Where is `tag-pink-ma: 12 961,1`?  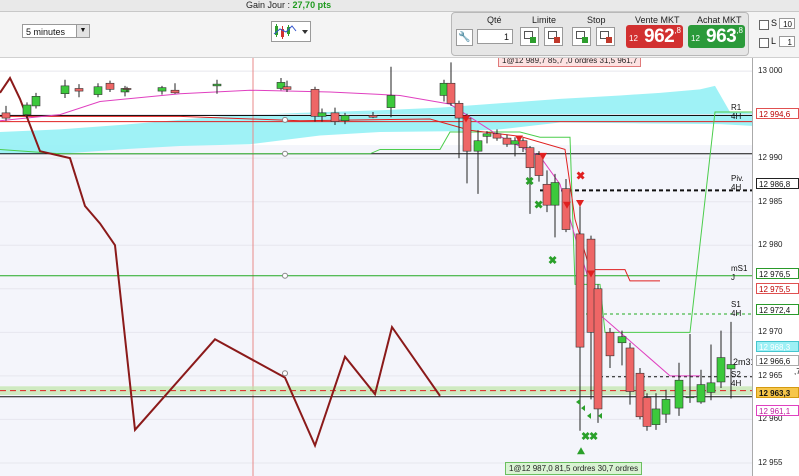
tag-pink-ma: 12 961,1 is located at coordinates (777, 410).